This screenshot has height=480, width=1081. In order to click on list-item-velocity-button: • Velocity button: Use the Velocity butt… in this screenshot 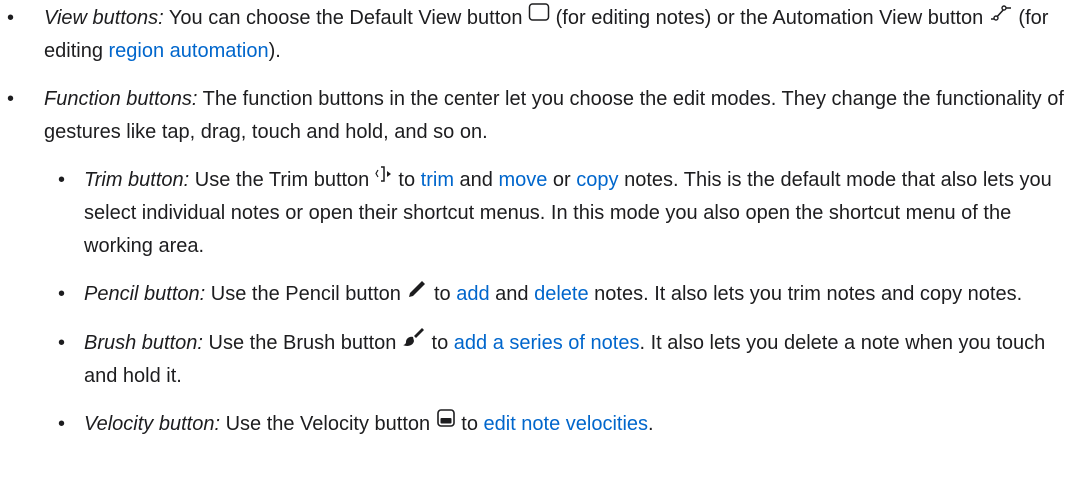, I will do `click(562, 424)`.